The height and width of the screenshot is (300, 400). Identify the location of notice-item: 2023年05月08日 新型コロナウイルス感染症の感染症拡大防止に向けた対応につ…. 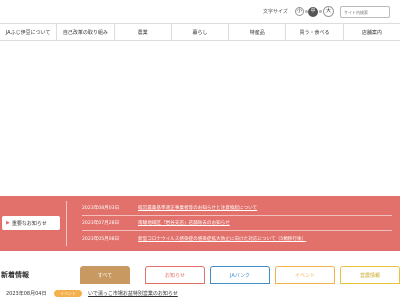
(194, 239).